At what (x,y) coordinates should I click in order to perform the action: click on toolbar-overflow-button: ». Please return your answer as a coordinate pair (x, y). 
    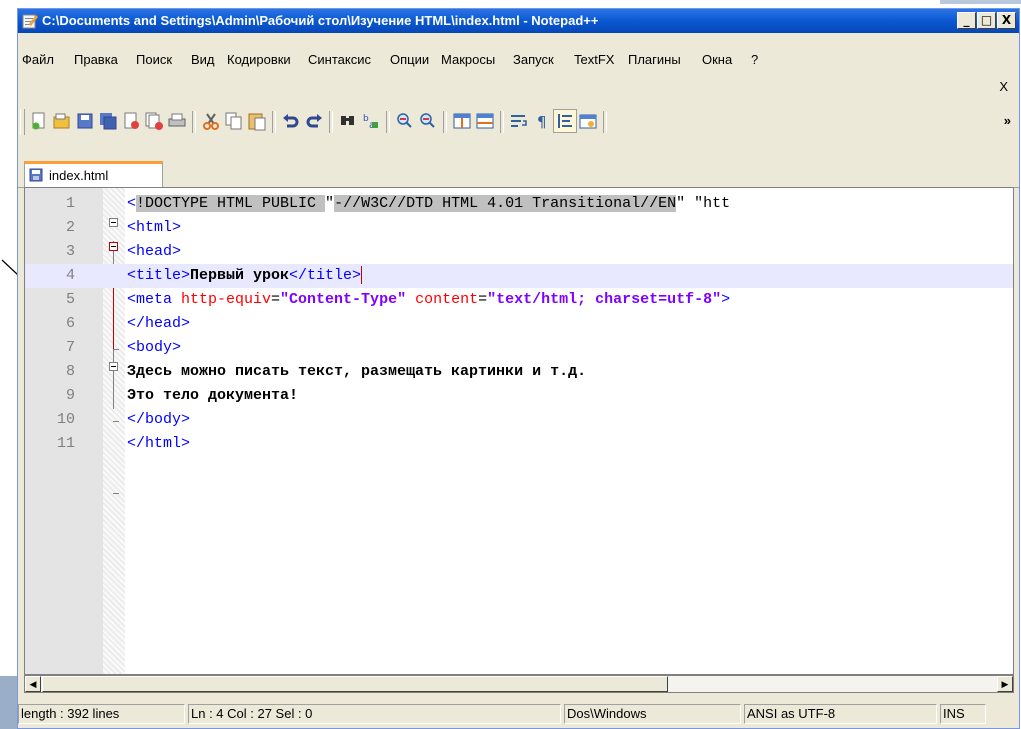
    Looking at the image, I should click on (1007, 120).